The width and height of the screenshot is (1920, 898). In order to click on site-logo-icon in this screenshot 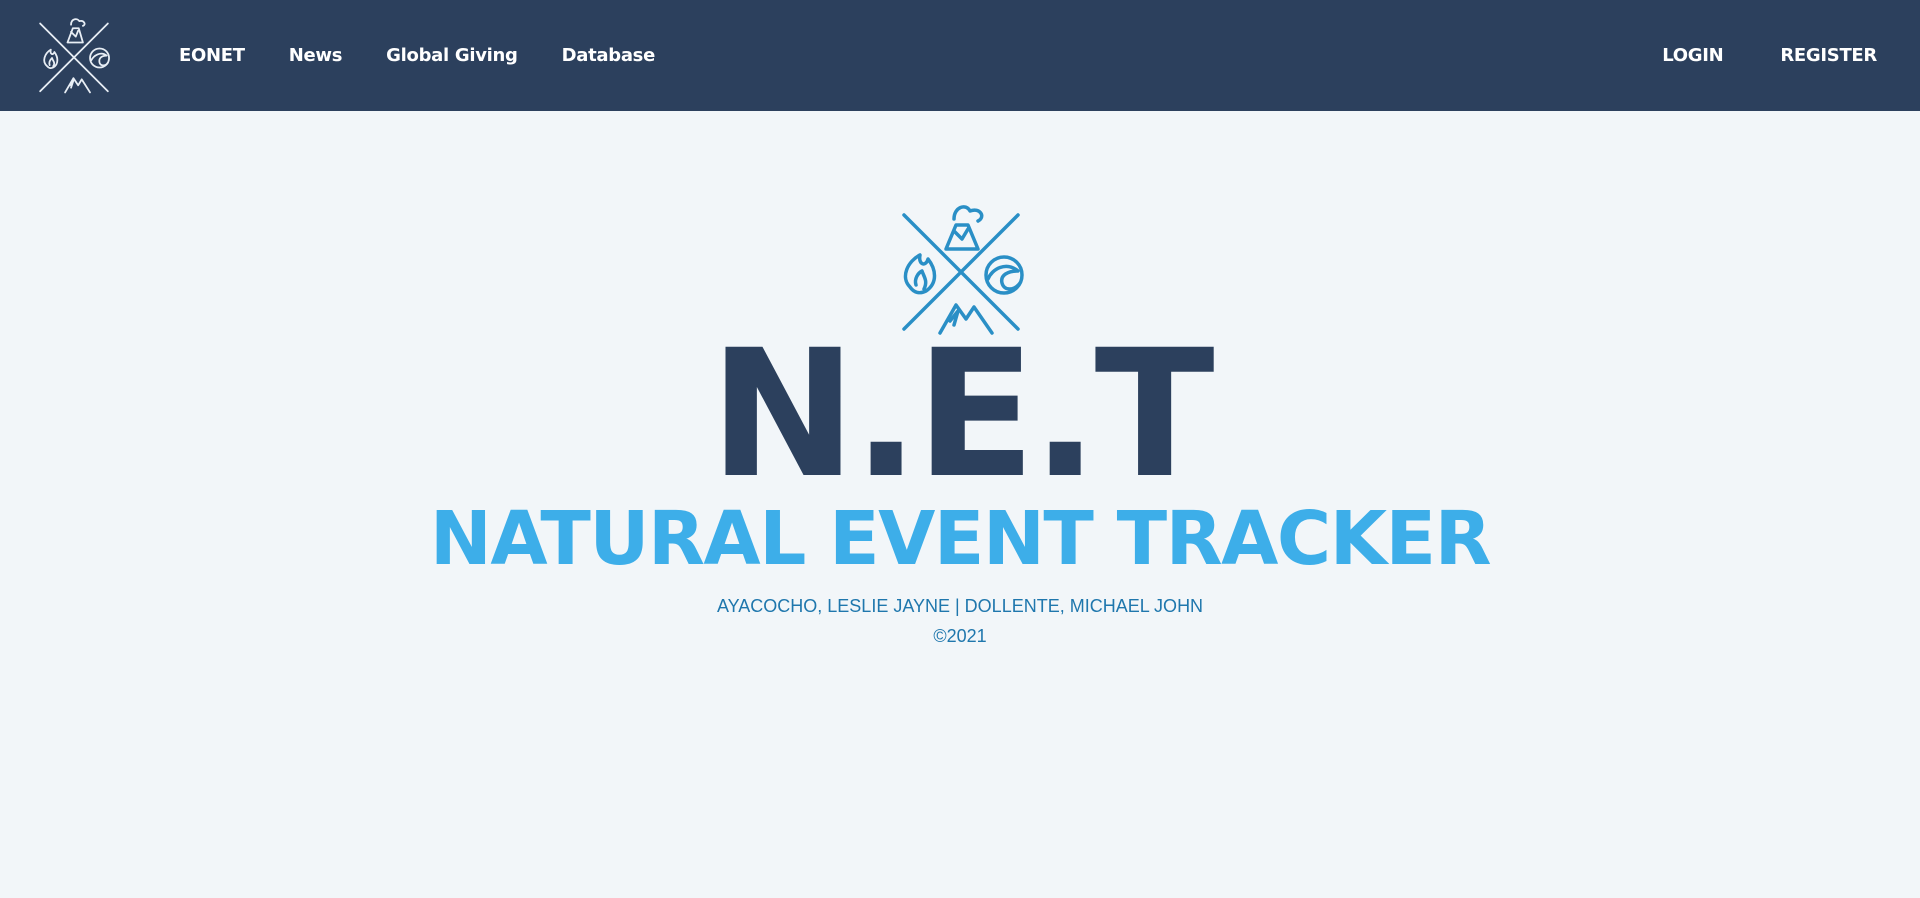, I will do `click(74, 55)`.